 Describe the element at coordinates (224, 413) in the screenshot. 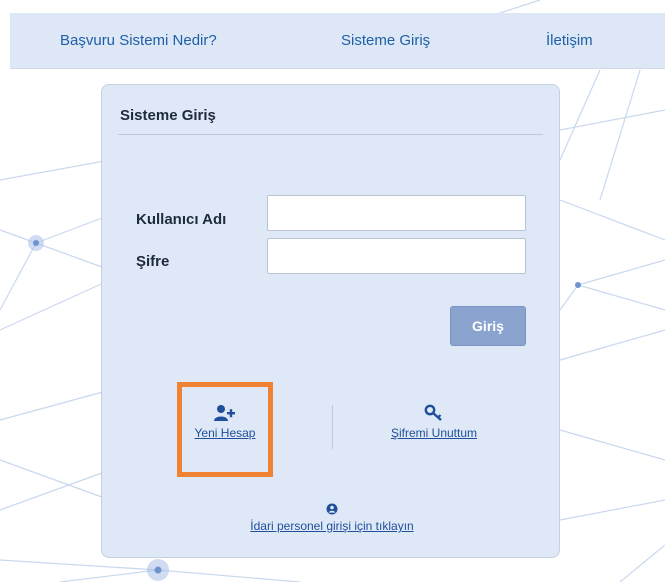

I see `user-plus-icon` at that location.